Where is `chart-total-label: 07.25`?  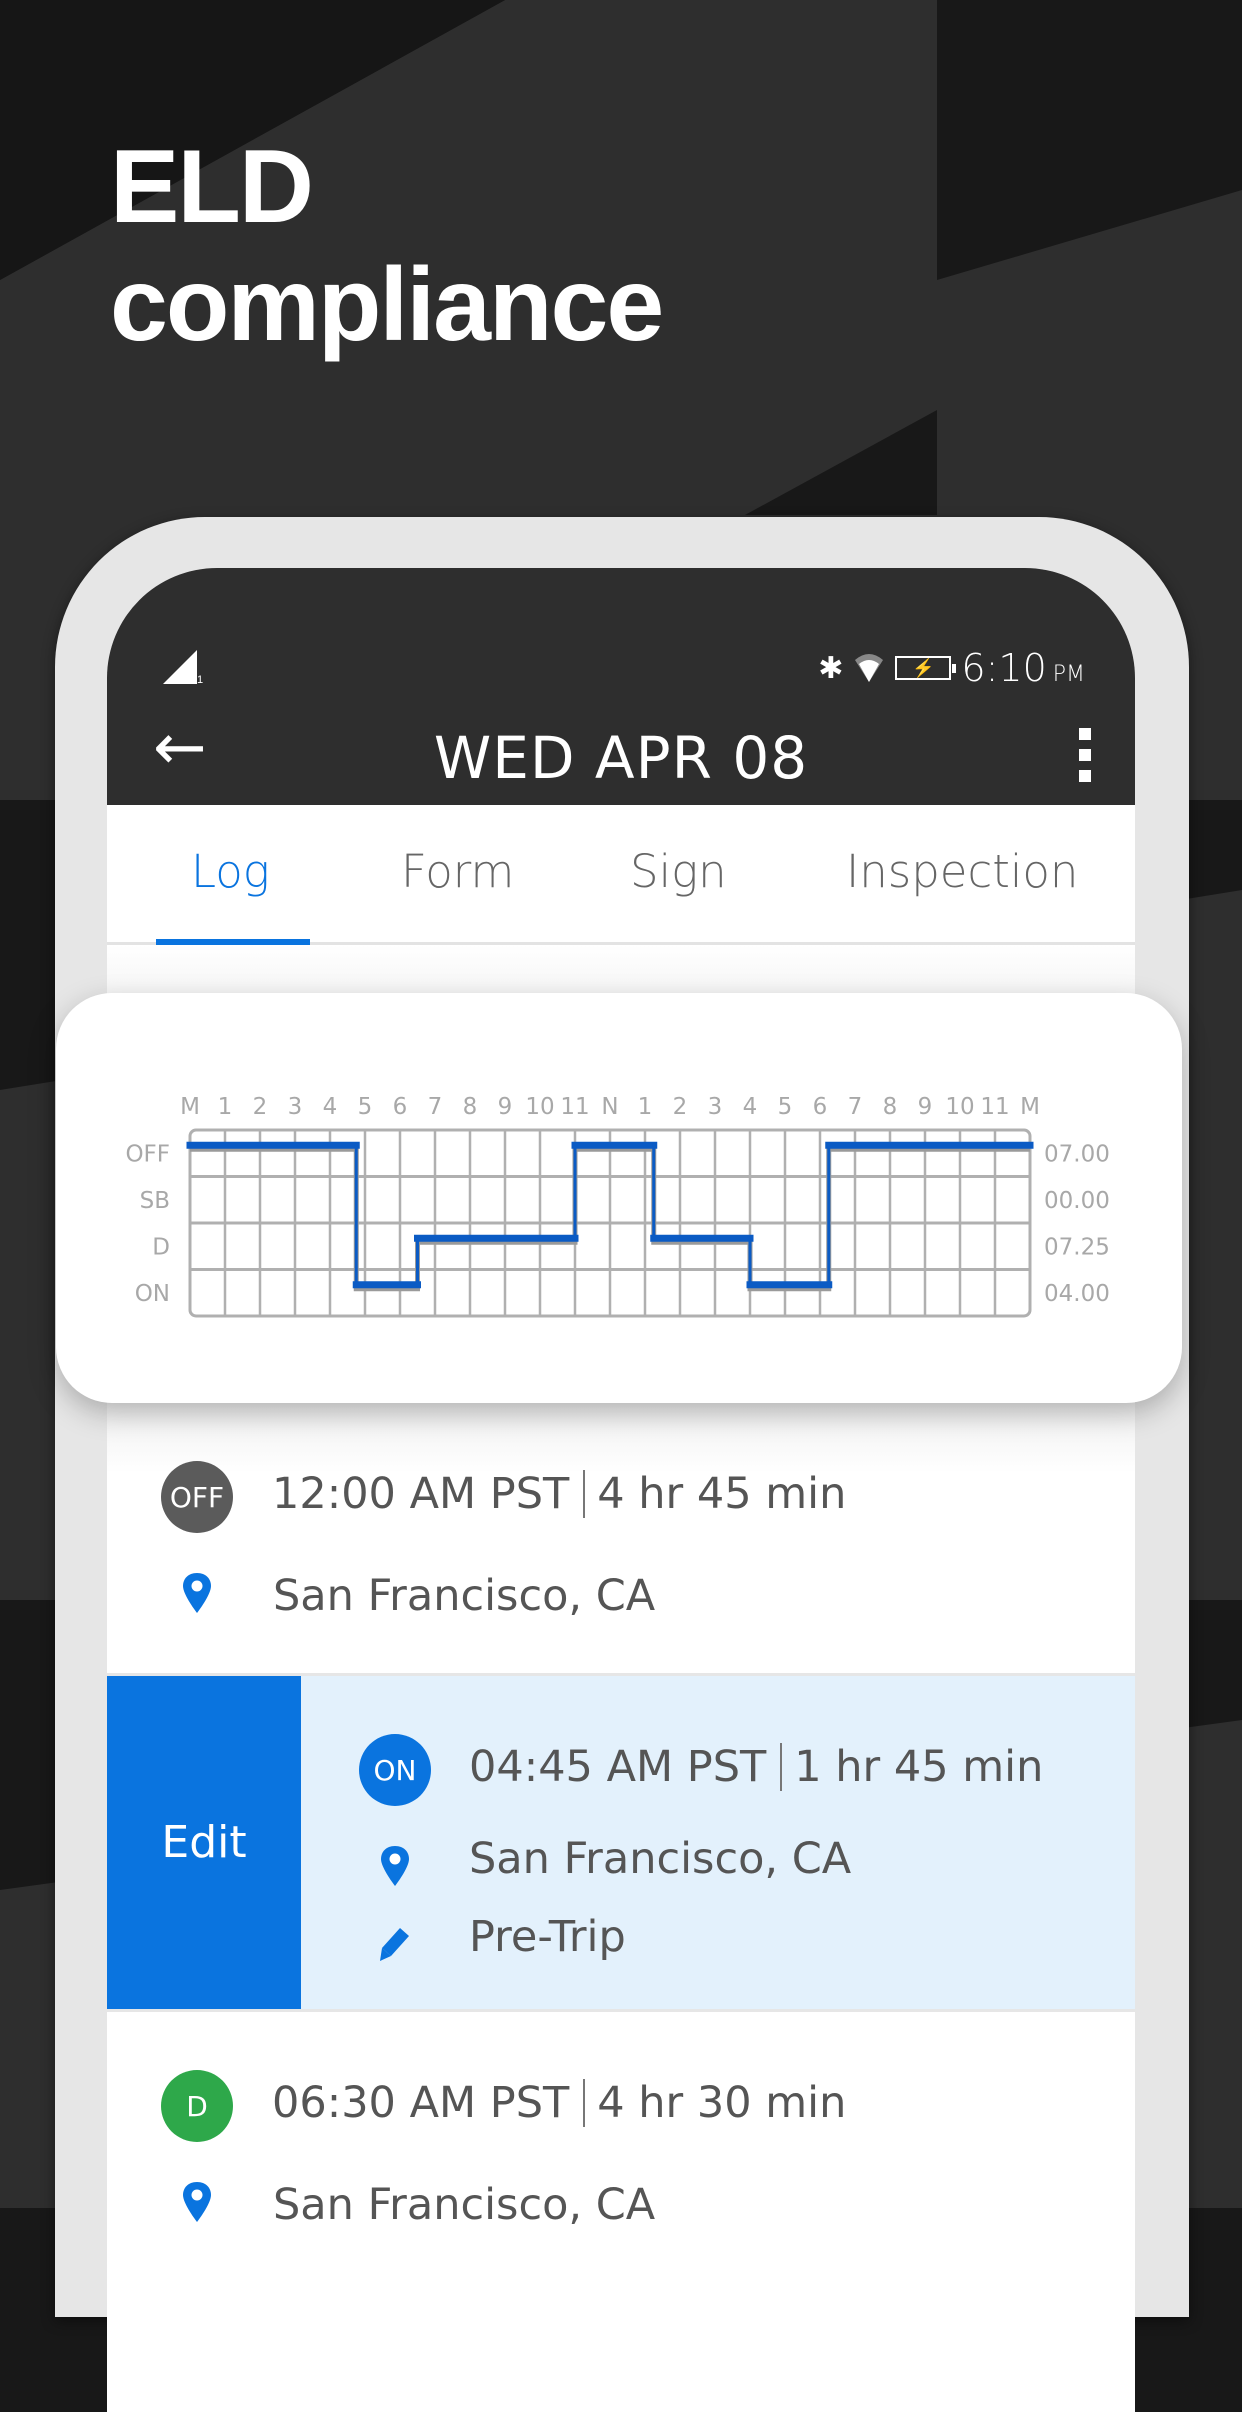 chart-total-label: 07.25 is located at coordinates (1077, 1247).